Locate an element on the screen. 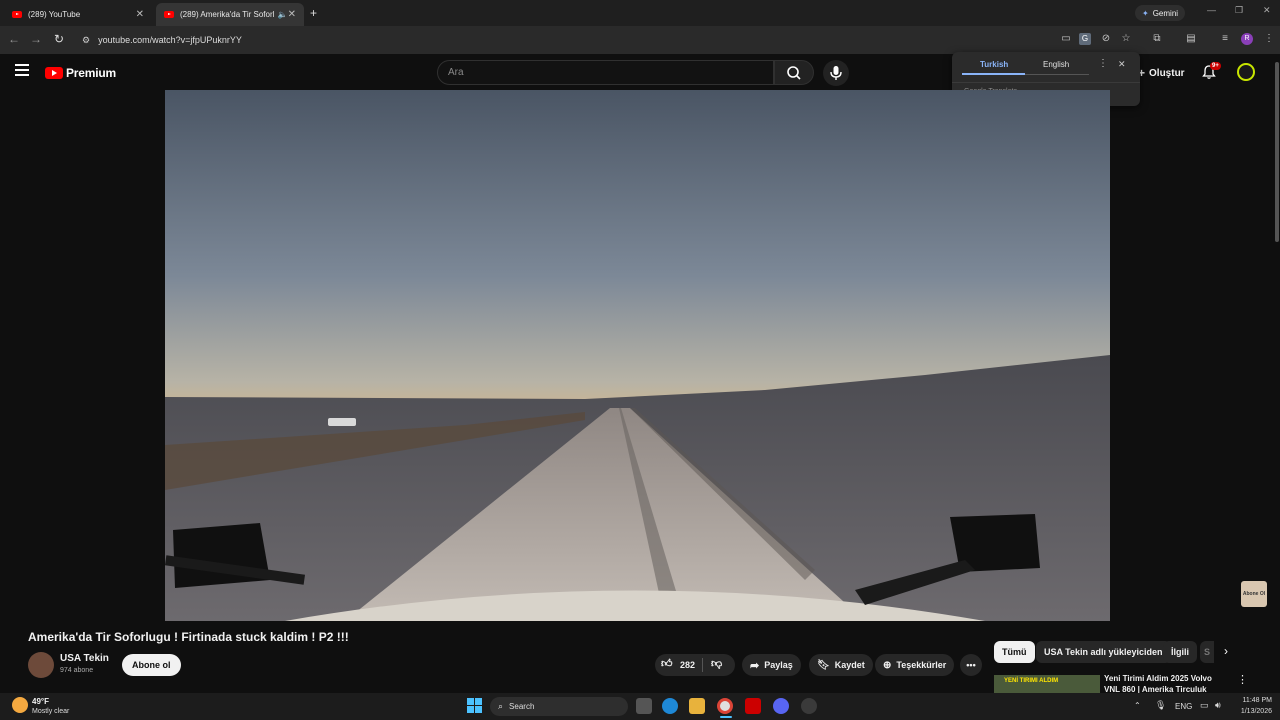 The image size is (1280, 720). reload-icon: ↻ is located at coordinates (59, 39).